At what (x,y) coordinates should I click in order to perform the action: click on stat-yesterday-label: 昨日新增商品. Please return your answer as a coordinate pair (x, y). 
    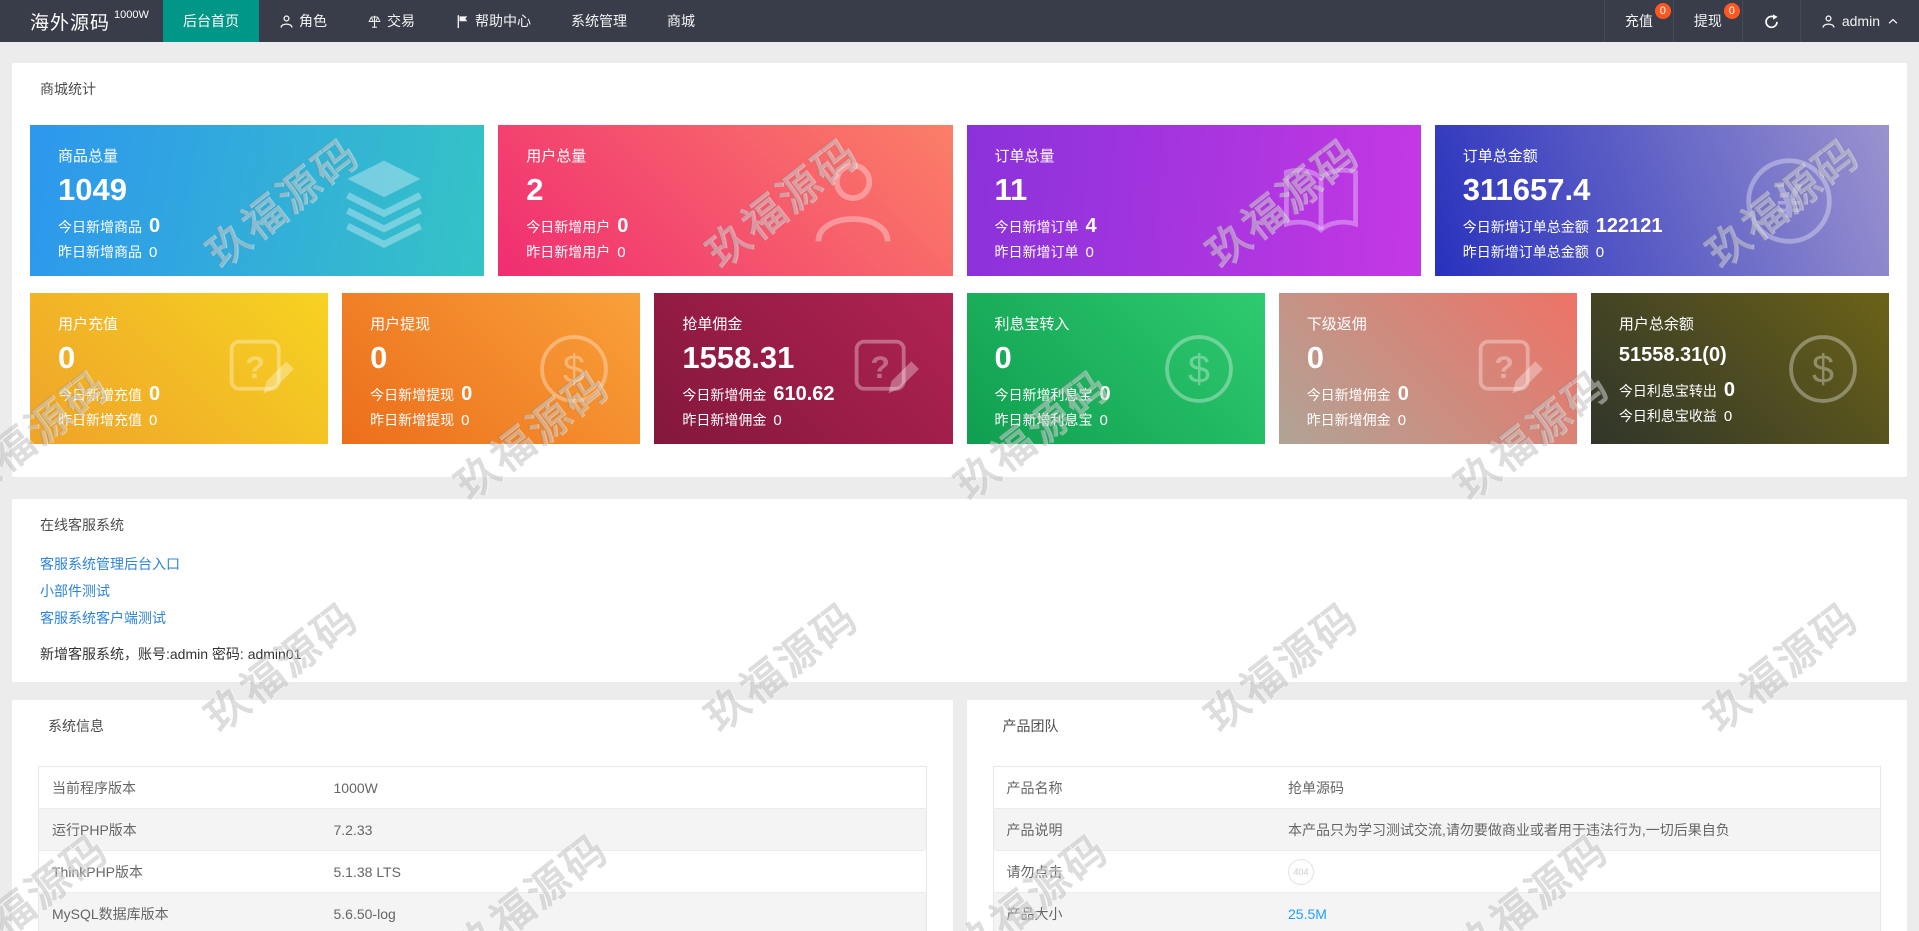
    Looking at the image, I should click on (100, 252).